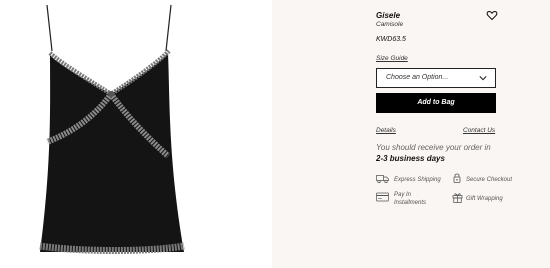  Describe the element at coordinates (382, 179) in the screenshot. I see `truck-icon` at that location.